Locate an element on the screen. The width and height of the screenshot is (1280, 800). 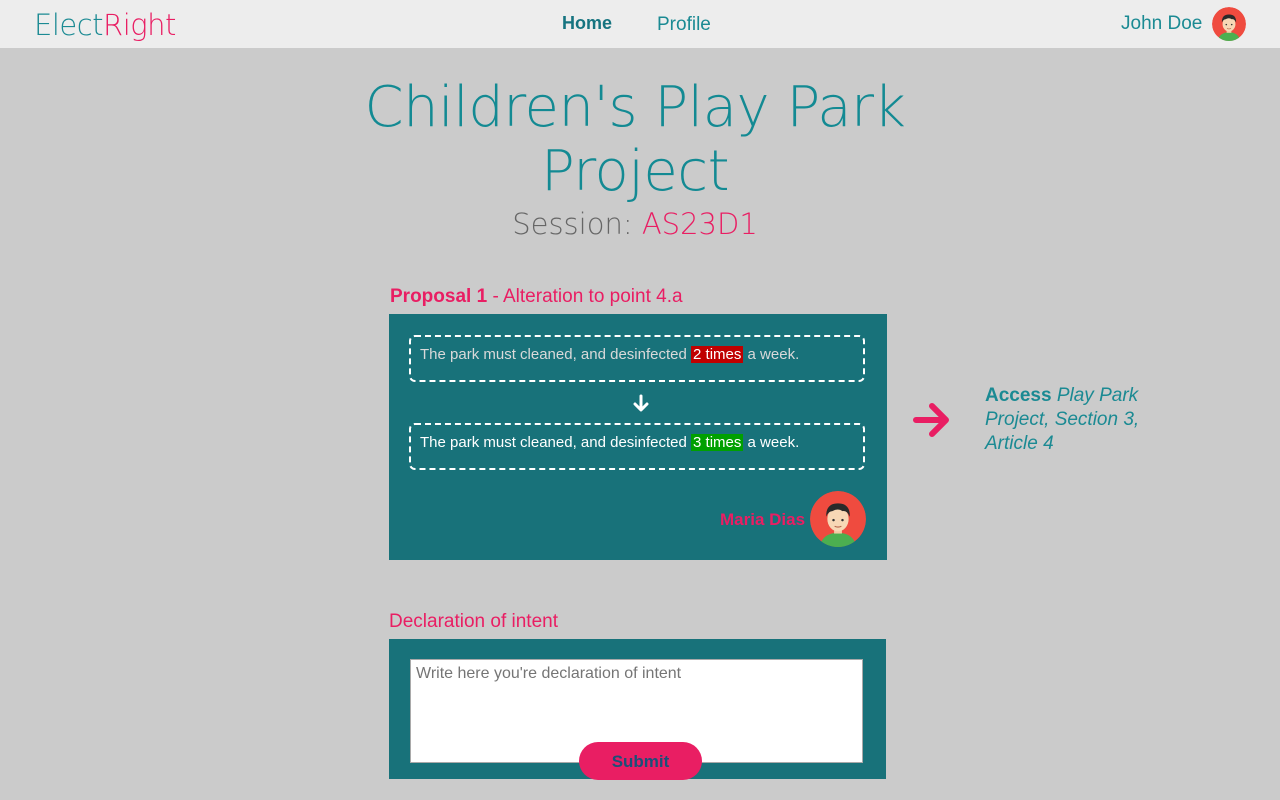
declaration-heading: Declaration of intent is located at coordinates (473, 621).